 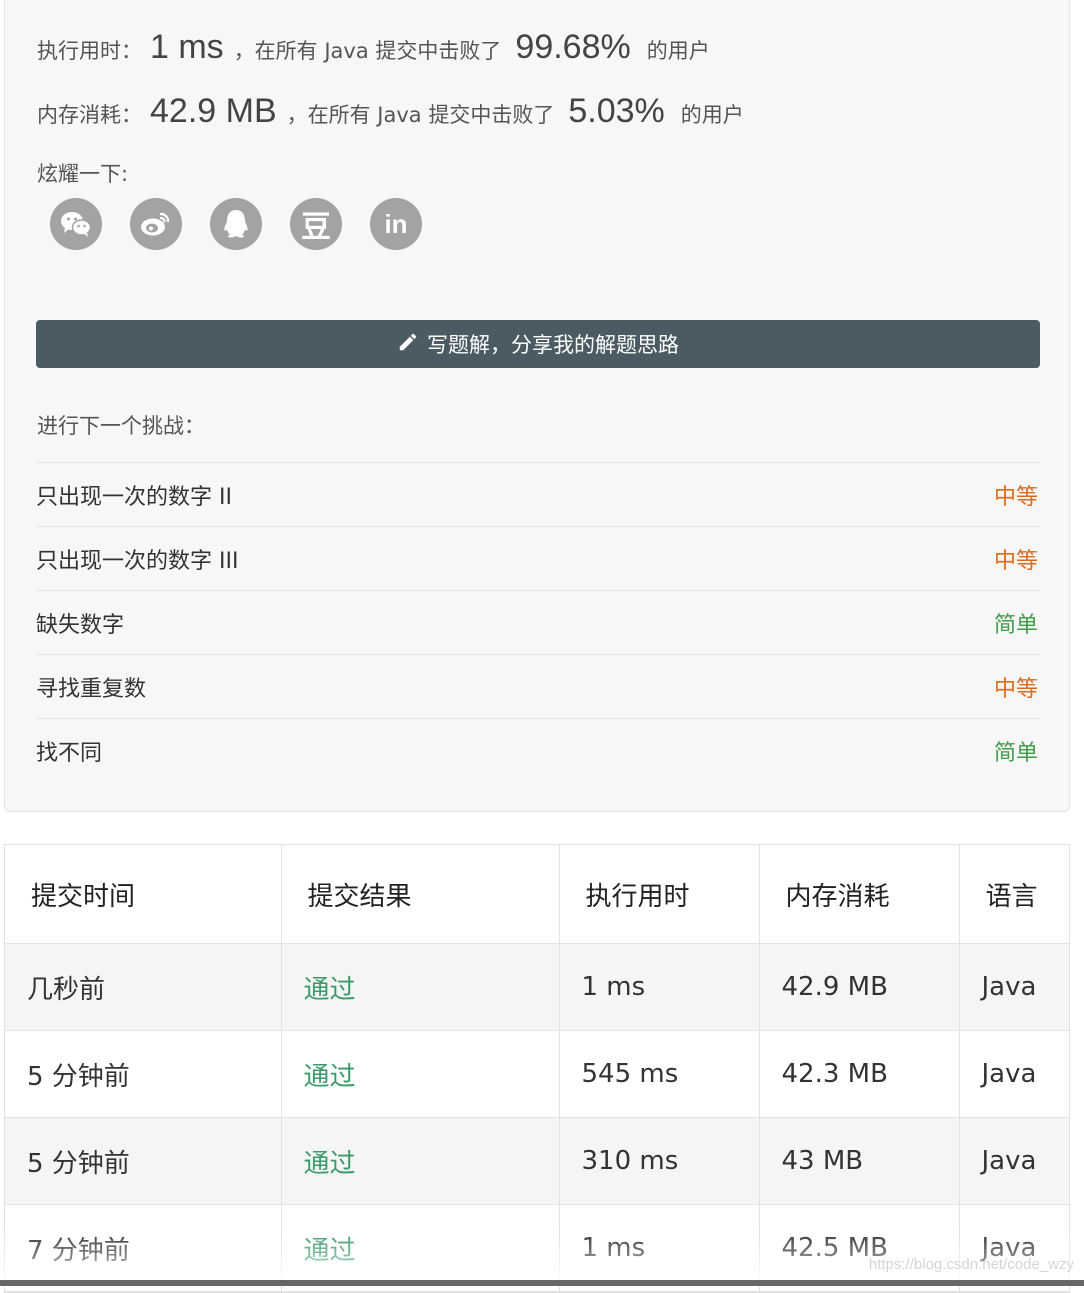 I want to click on write-solution-button: 写题解，分享我的解题思路, so click(x=538, y=344).